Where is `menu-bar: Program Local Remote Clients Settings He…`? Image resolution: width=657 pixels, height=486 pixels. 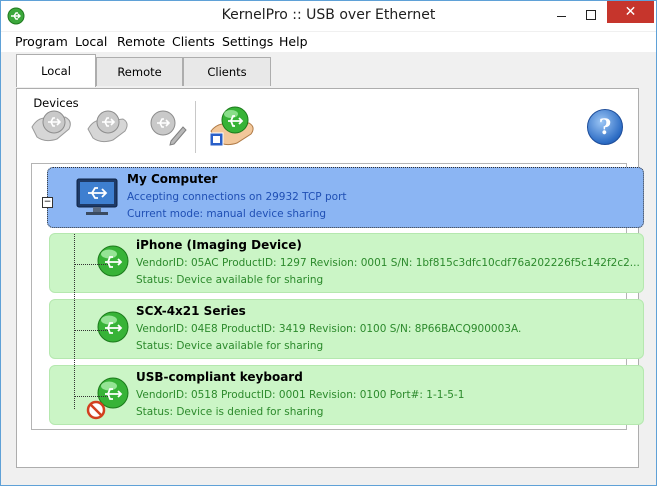 menu-bar: Program Local Remote Clients Settings He… is located at coordinates (328, 42).